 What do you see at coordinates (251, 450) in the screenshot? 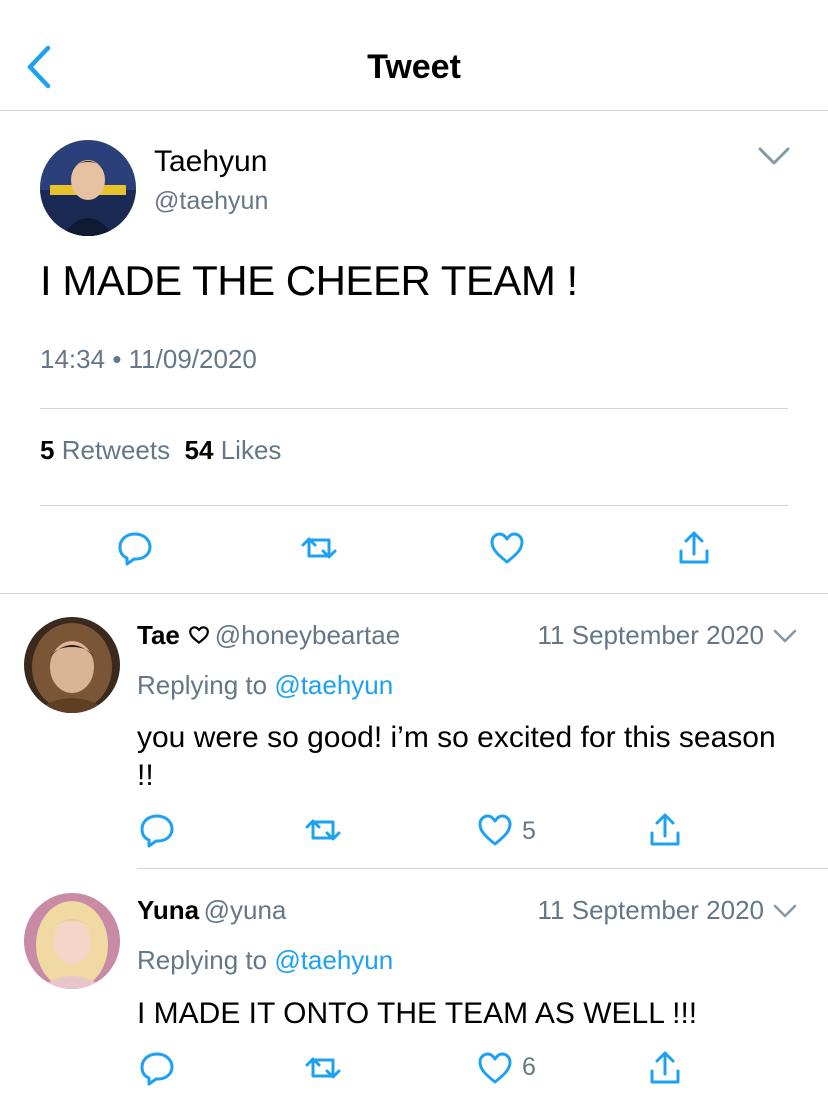
I see `likes-label: Likes` at bounding box center [251, 450].